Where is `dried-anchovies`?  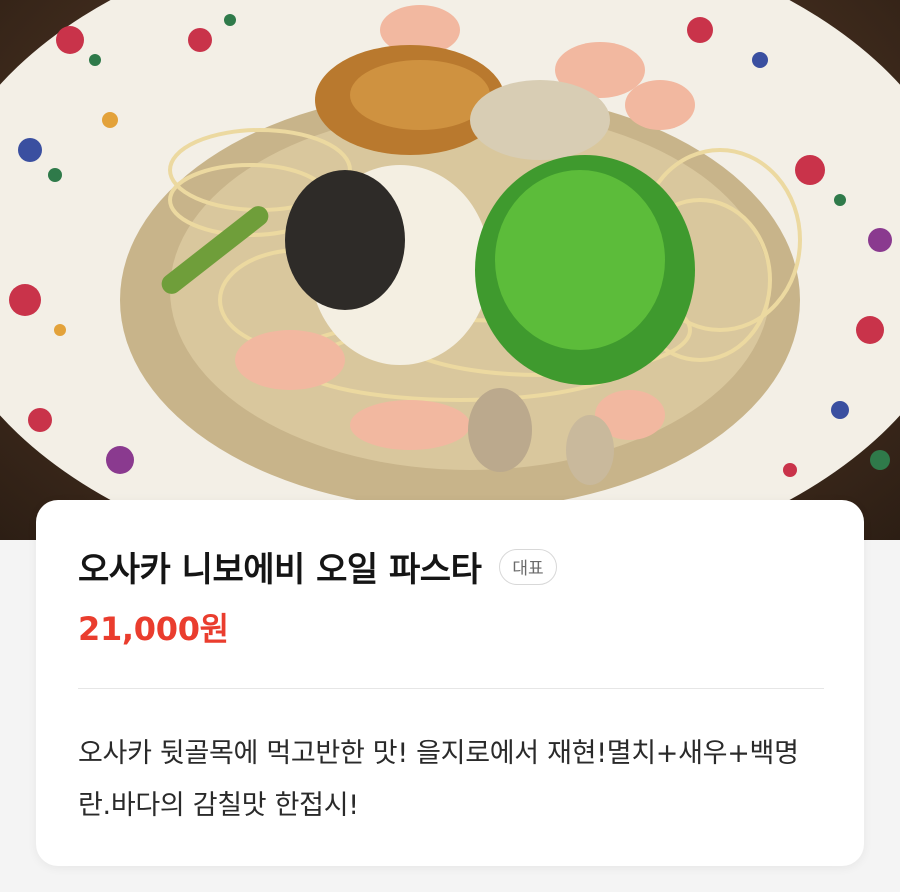
dried-anchovies is located at coordinates (540, 120).